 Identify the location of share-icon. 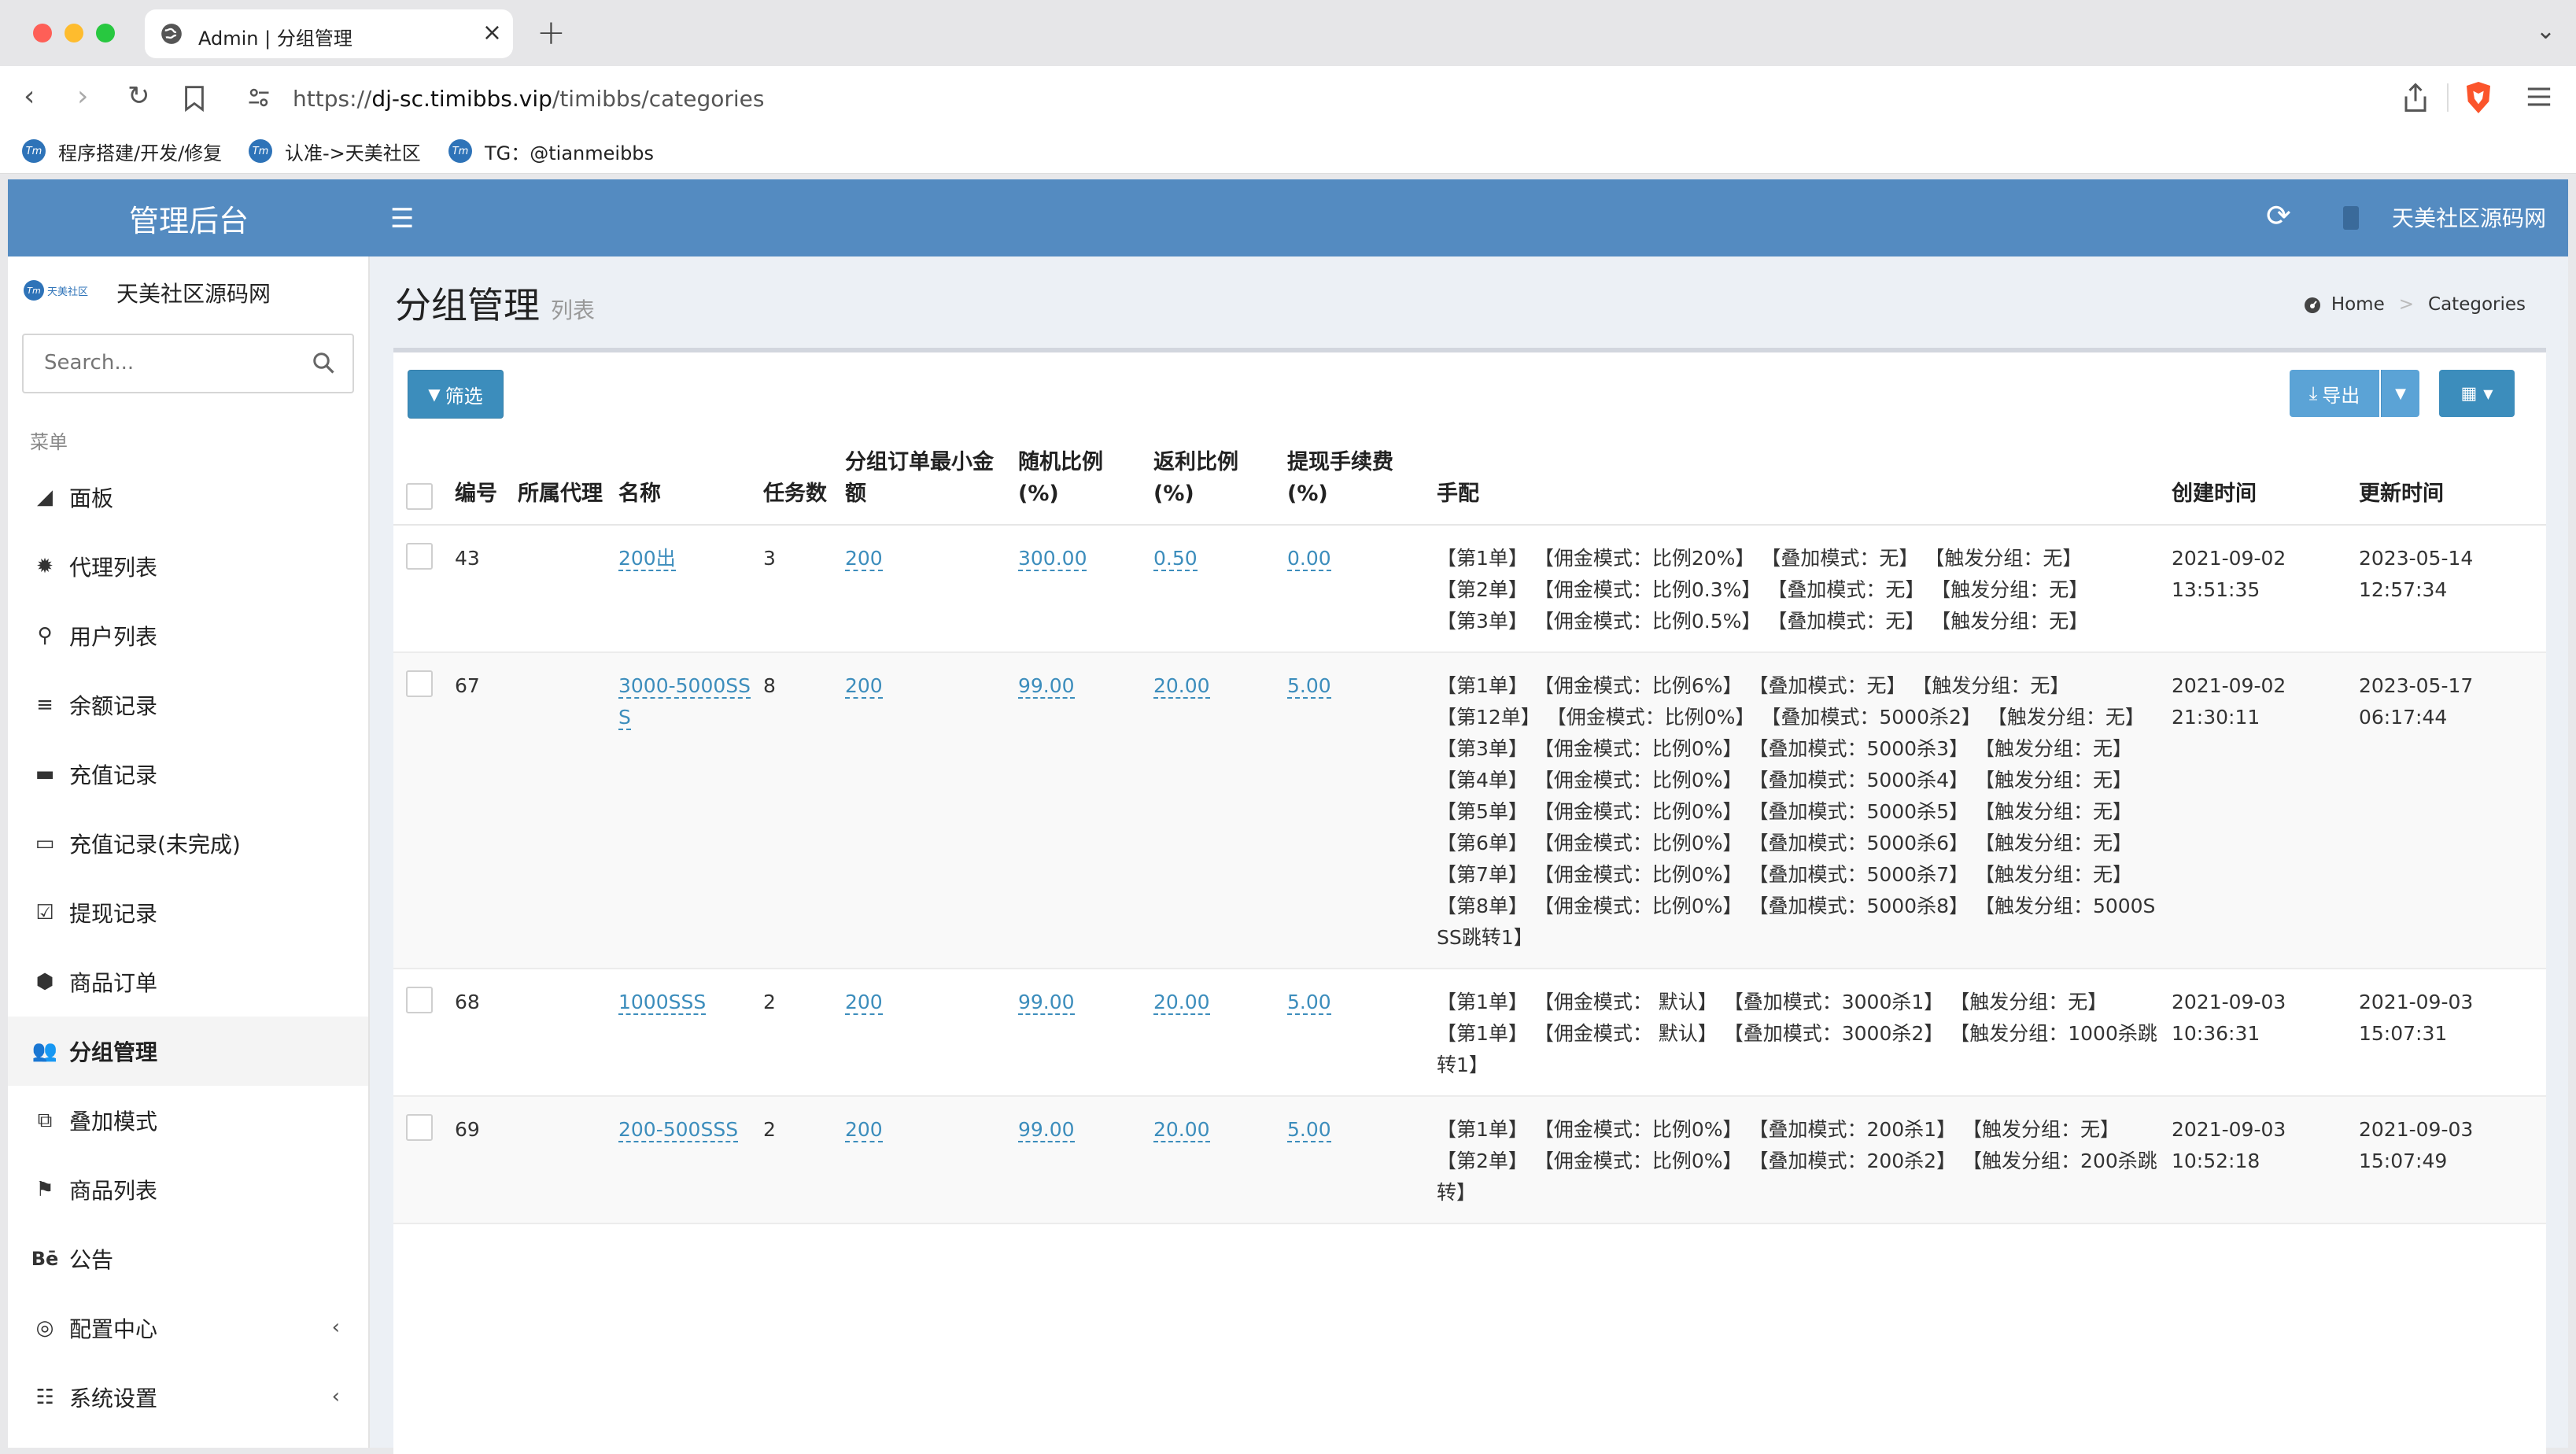
(2415, 98).